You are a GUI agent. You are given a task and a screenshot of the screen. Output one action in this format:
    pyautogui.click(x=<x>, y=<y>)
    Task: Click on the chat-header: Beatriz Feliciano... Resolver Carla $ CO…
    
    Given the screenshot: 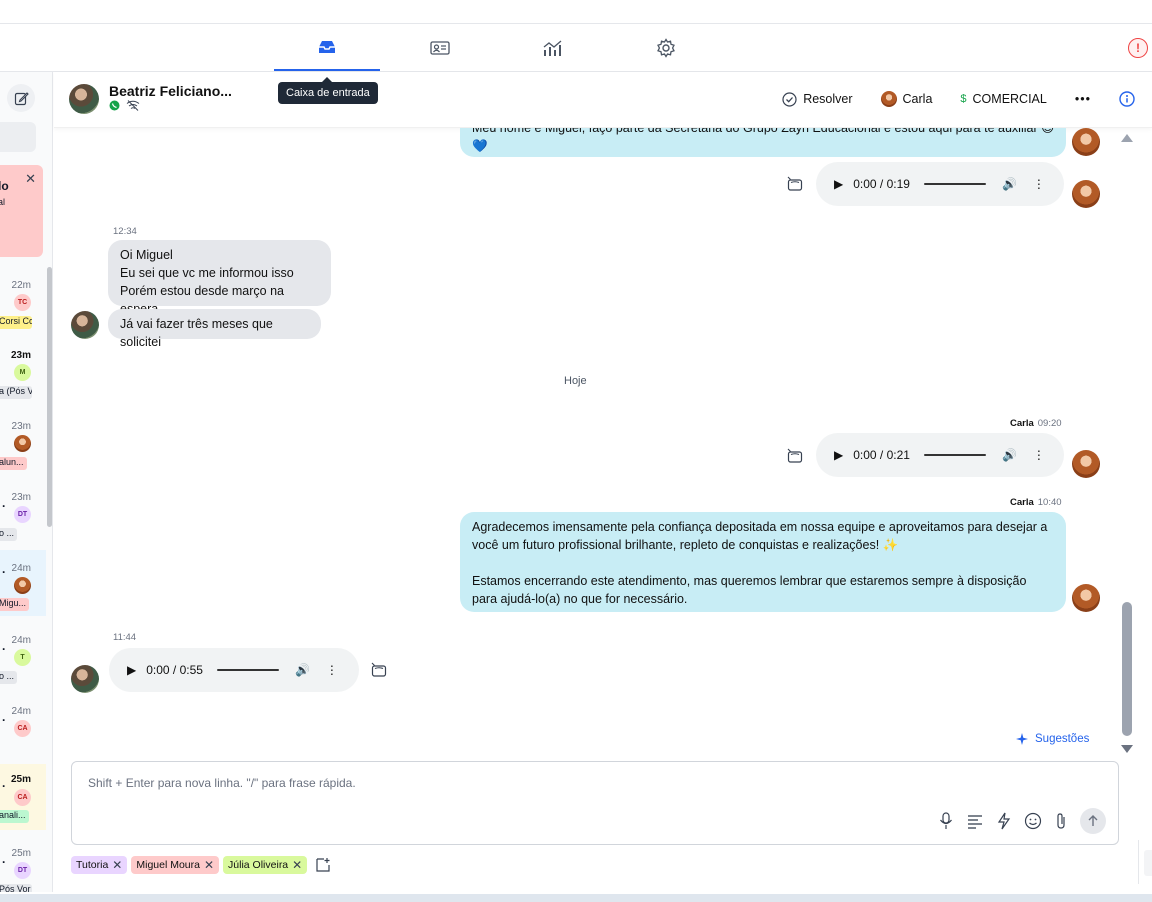 What is the action you would take?
    pyautogui.click(x=603, y=100)
    